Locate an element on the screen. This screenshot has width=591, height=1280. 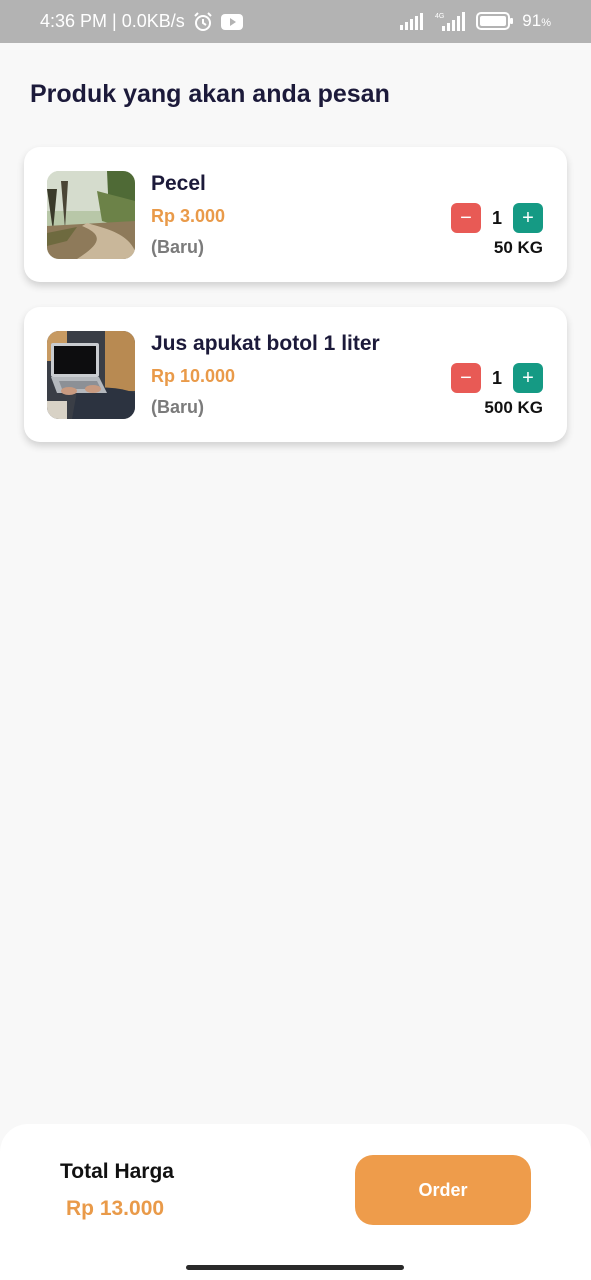
alarm-icon is located at coordinates (203, 21).